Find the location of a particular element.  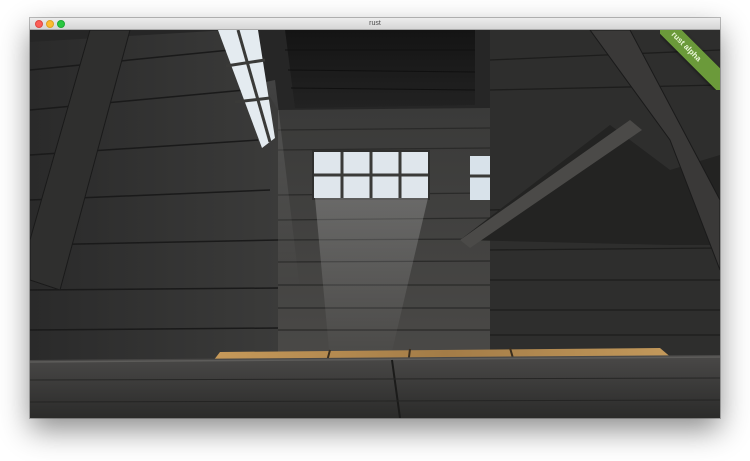

title-bar: rust is located at coordinates (375, 24).